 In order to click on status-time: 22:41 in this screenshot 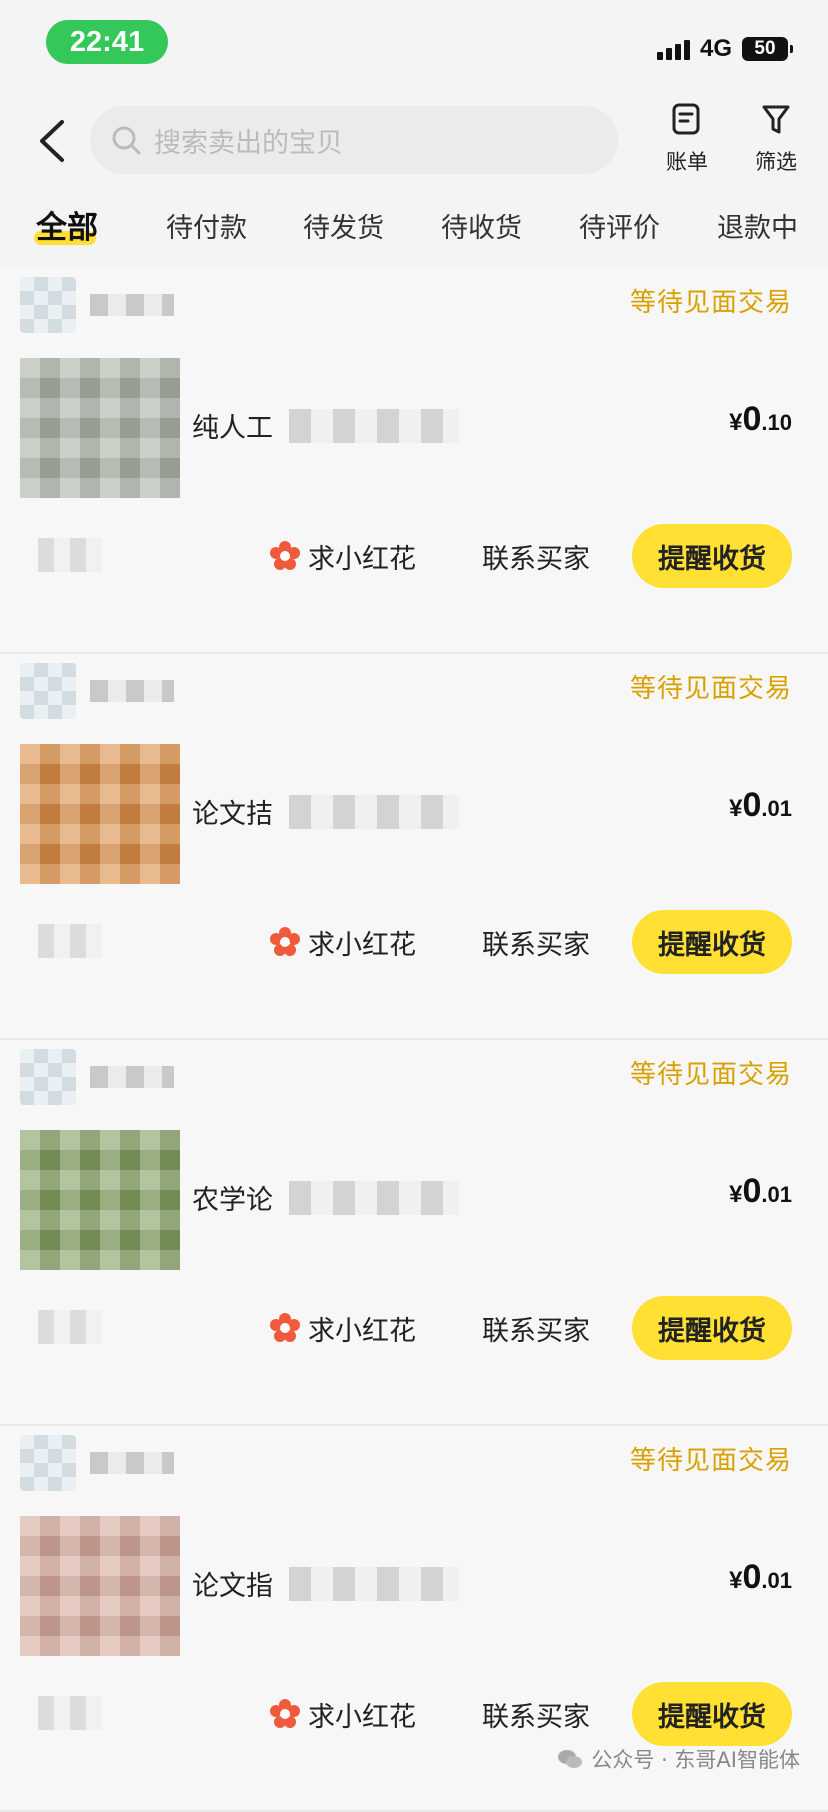, I will do `click(107, 42)`.